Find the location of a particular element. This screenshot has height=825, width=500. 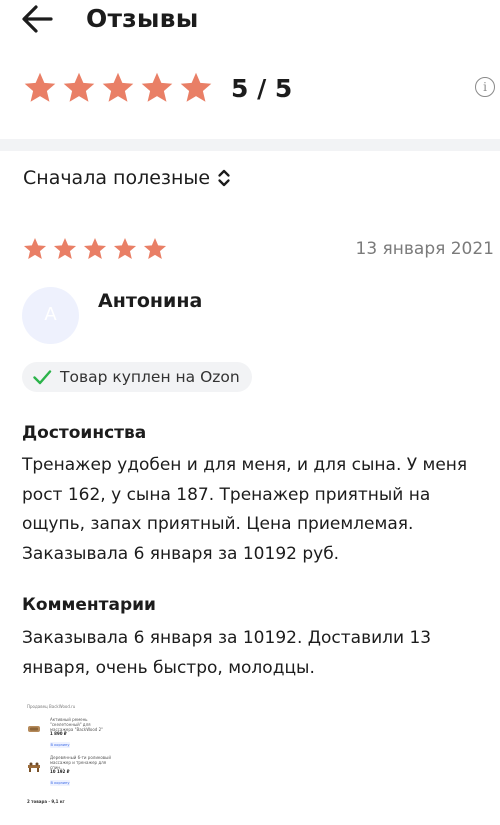

review-date: 13 января 2021 is located at coordinates (425, 249).